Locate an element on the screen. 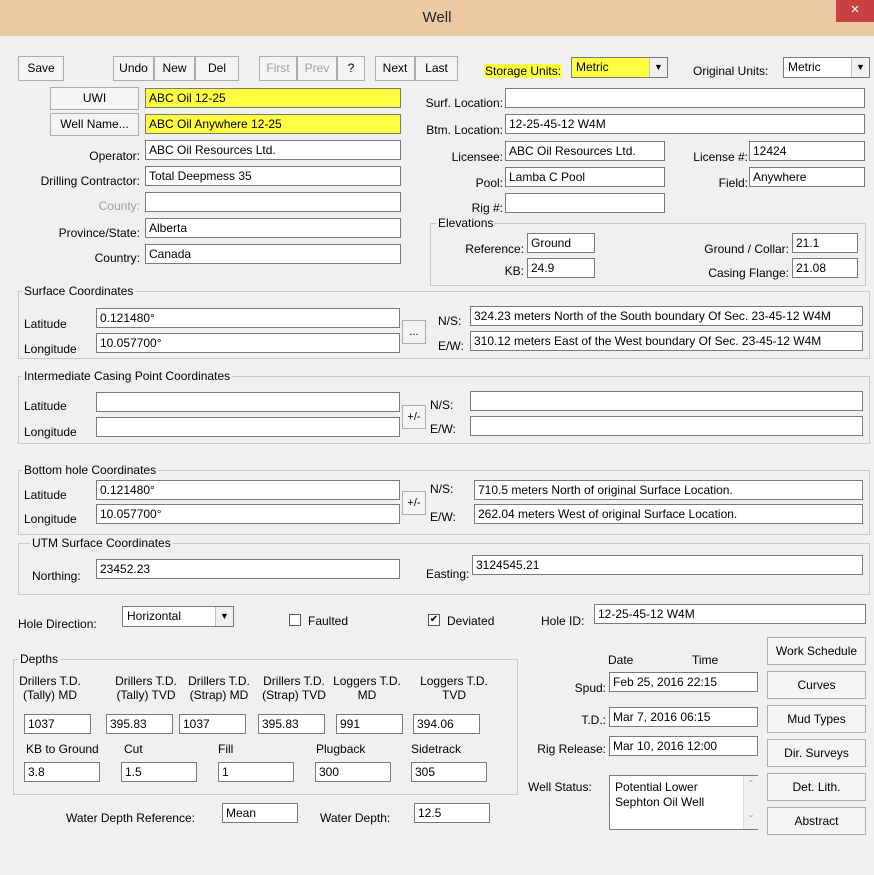 This screenshot has width=874, height=875. close-button: × is located at coordinates (855, 11).